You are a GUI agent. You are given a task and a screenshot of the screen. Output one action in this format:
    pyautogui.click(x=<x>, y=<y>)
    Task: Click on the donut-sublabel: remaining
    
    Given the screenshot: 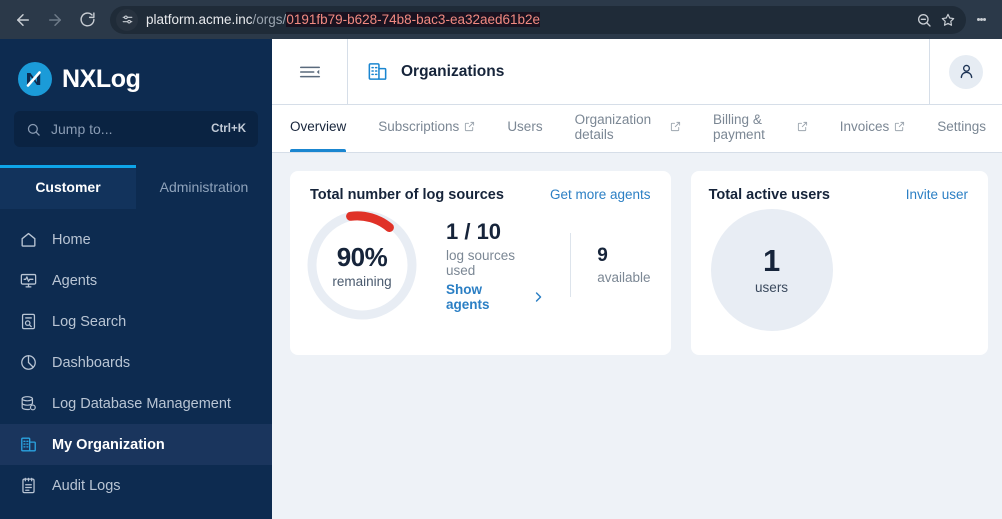 What is the action you would take?
    pyautogui.click(x=362, y=281)
    